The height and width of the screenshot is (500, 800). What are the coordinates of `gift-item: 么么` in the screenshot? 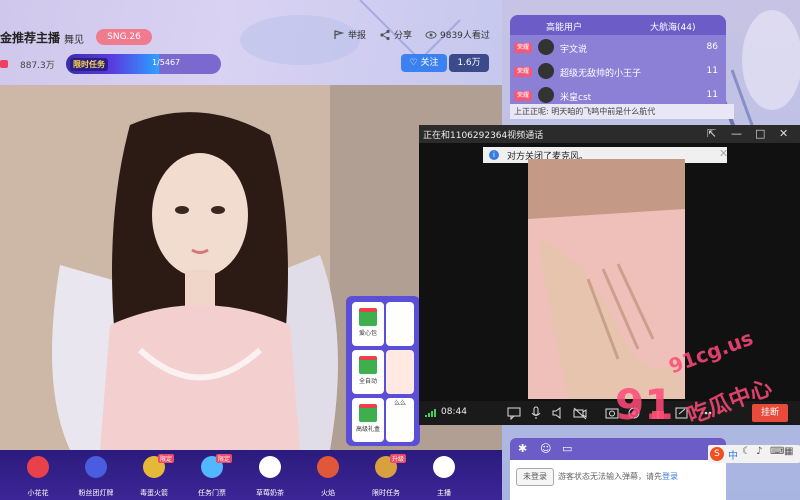 It's located at (400, 420).